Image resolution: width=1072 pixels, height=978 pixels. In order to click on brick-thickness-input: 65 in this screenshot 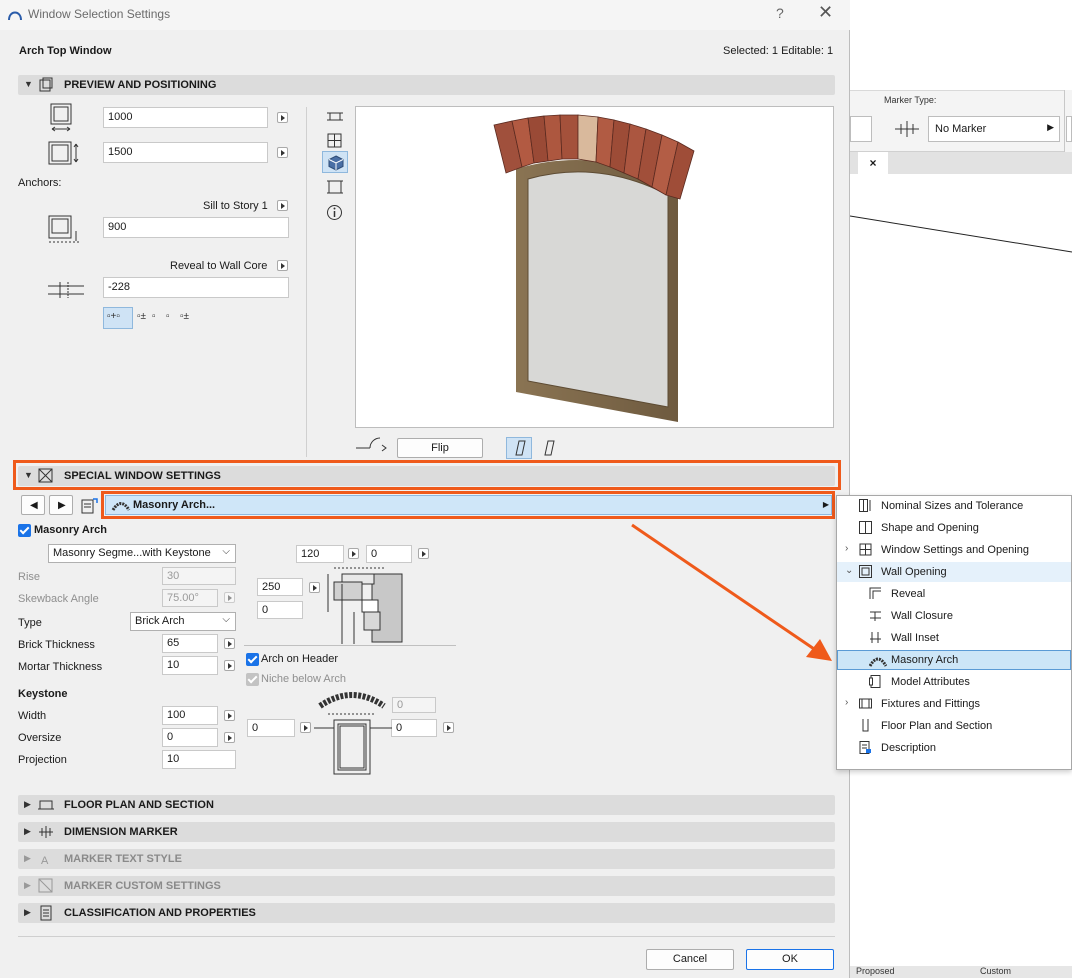, I will do `click(190, 643)`.